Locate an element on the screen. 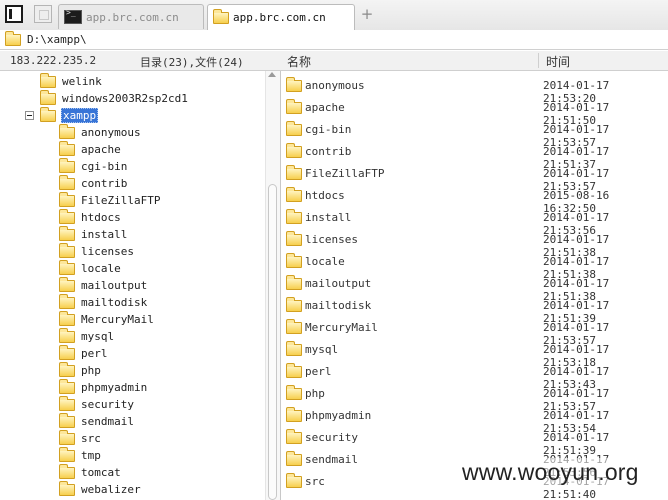 The image size is (668, 500). tab-terminal: app.brc.com.cn is located at coordinates (131, 16).